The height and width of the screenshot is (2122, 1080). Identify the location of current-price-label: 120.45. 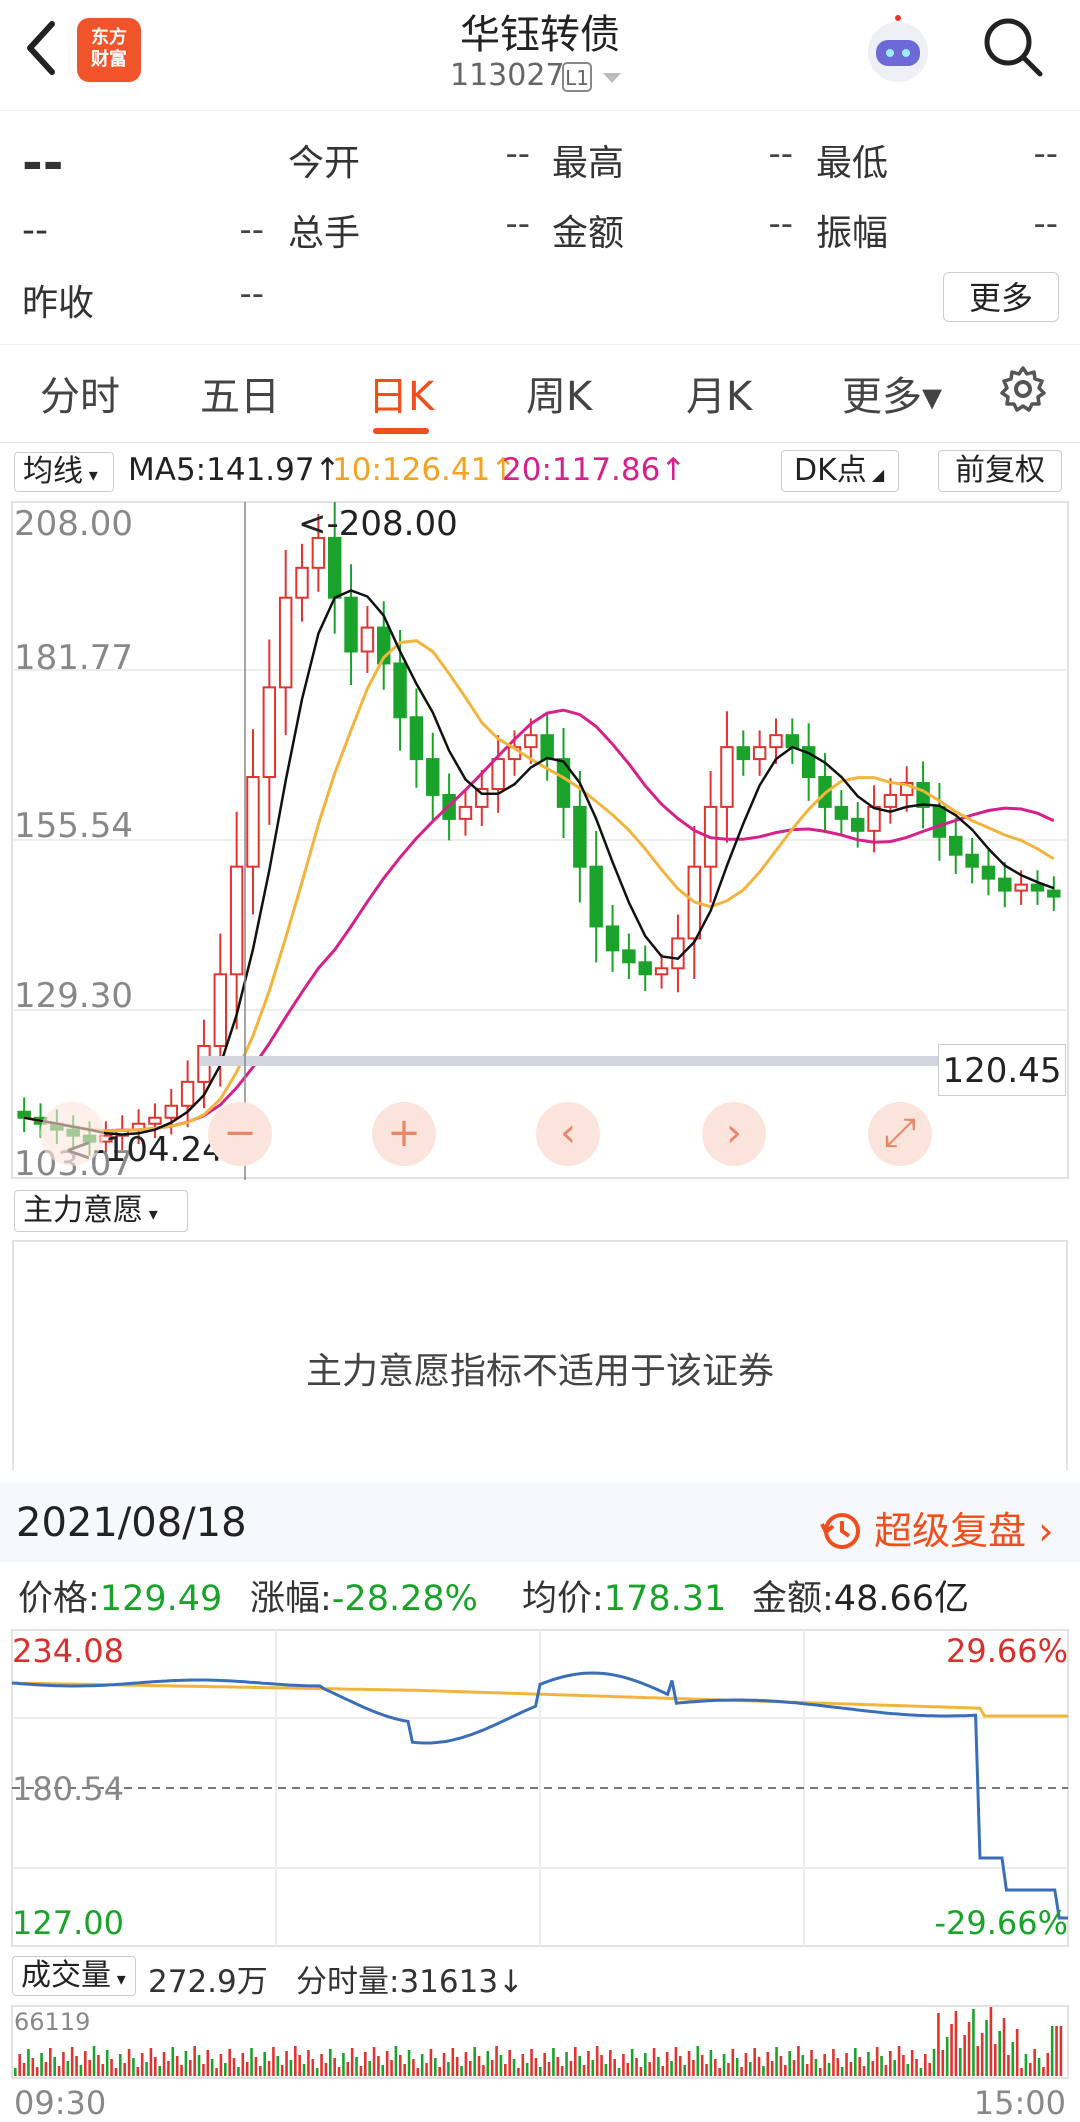
(1002, 1070).